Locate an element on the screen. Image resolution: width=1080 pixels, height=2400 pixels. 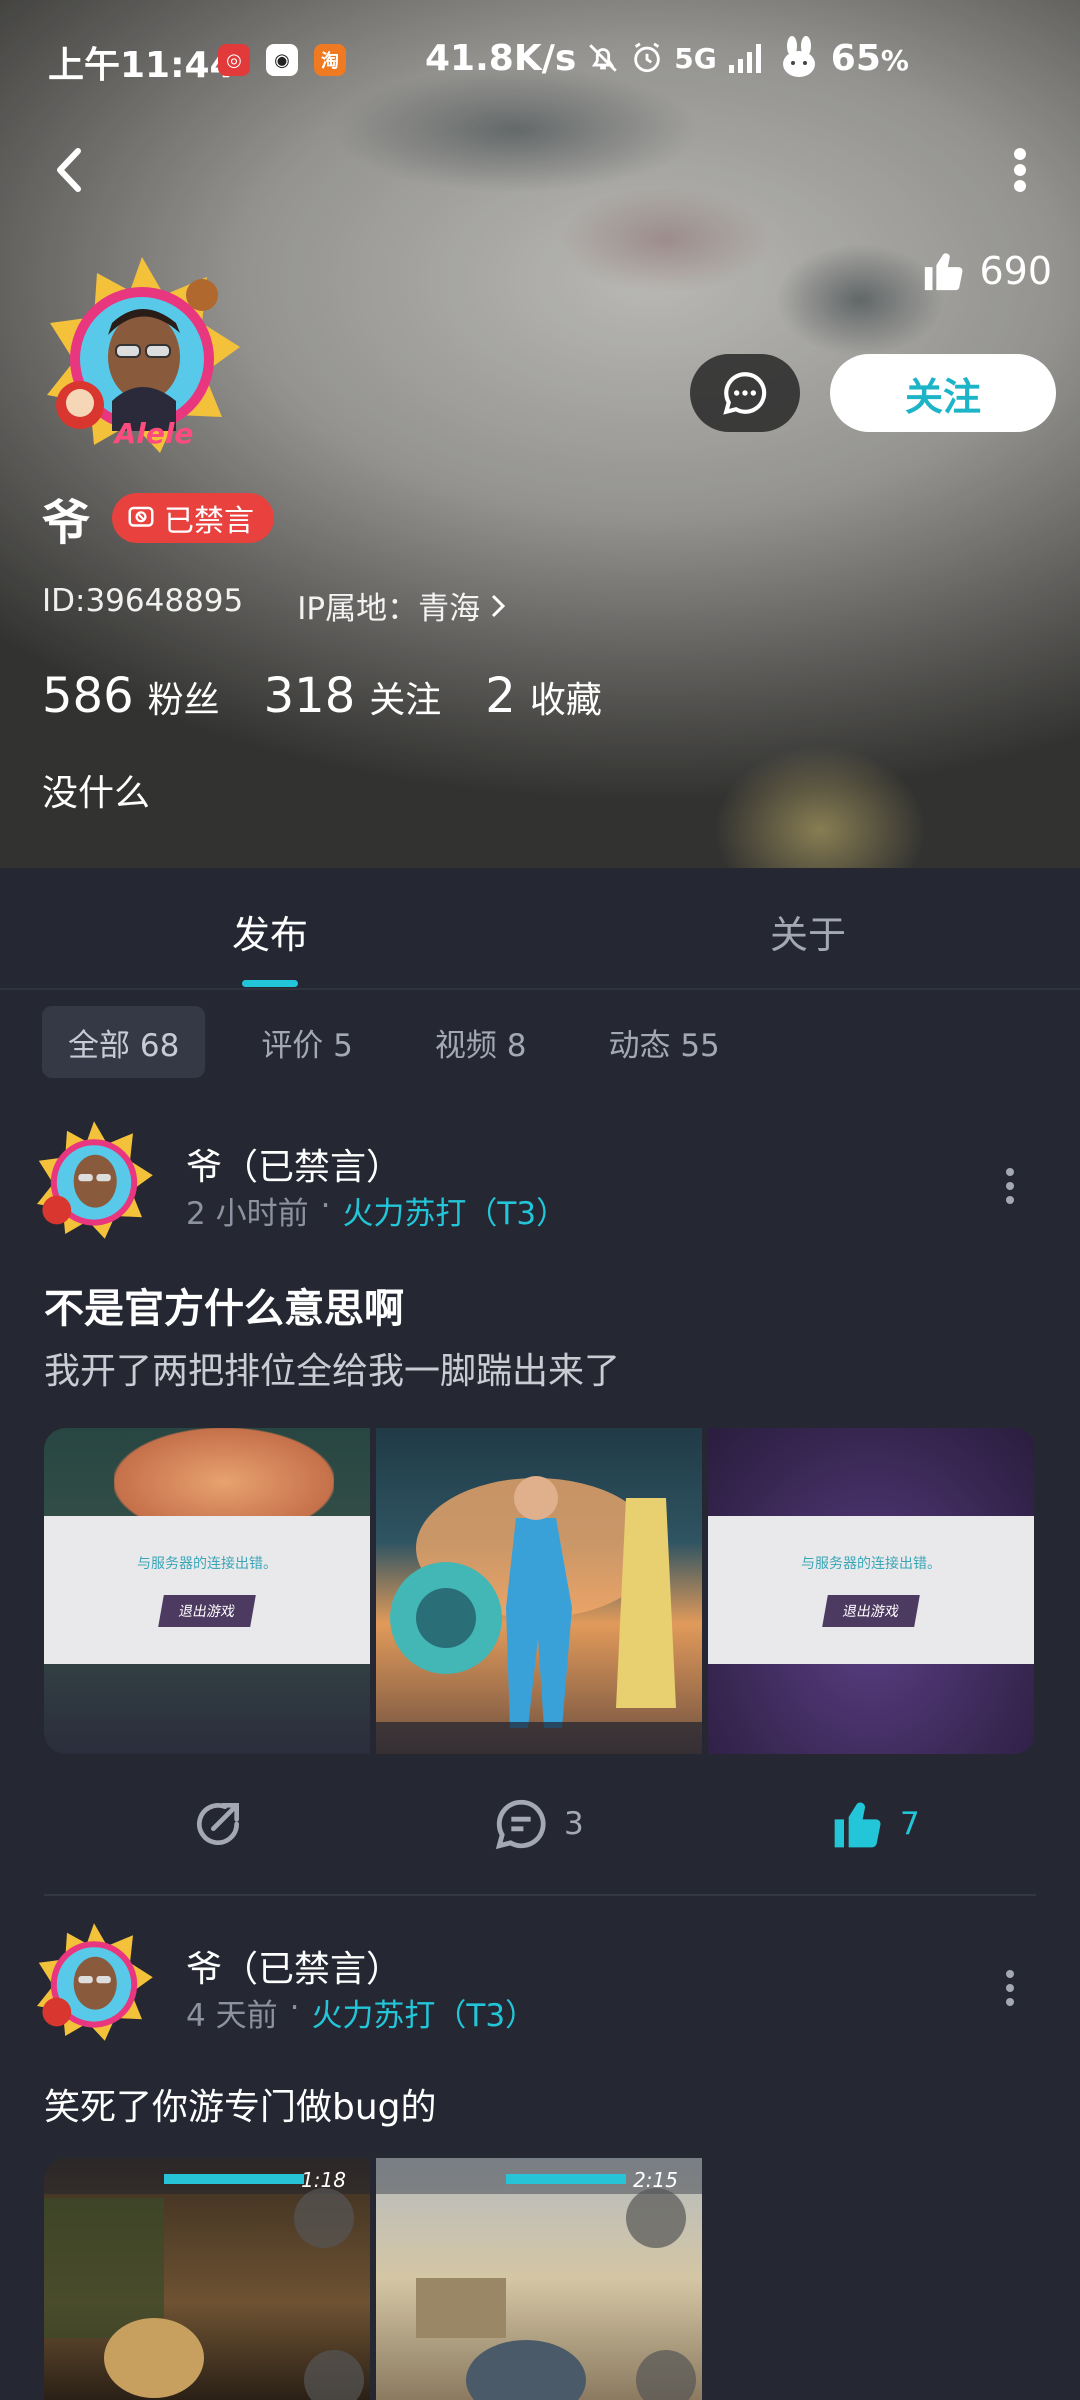
followers-count: 586 is located at coordinates (88, 696).